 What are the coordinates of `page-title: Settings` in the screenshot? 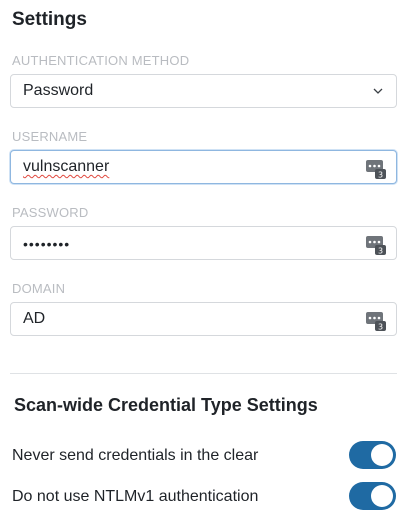 It's located at (49, 19).